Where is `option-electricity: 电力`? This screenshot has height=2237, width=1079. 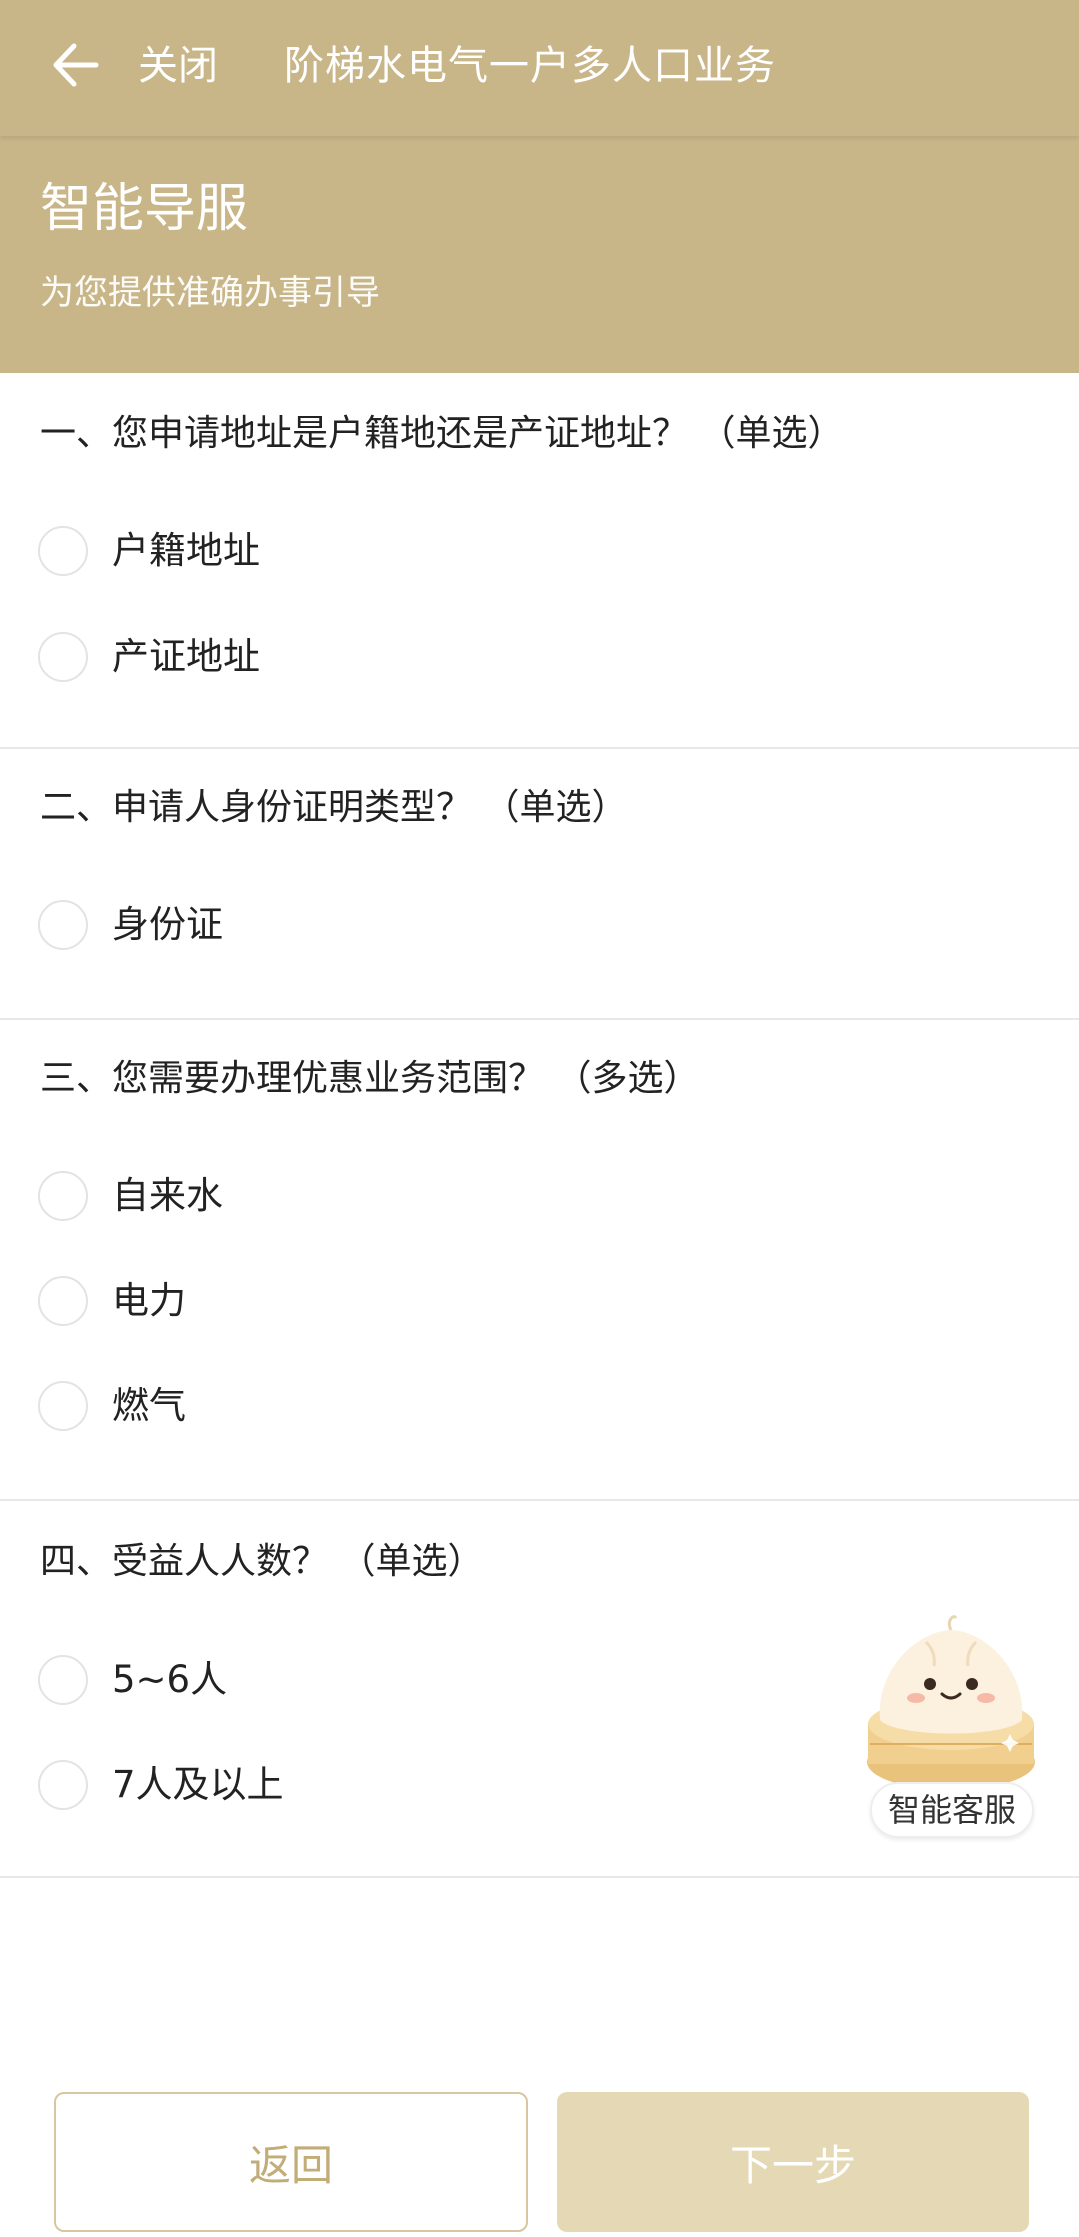
option-electricity: 电力 is located at coordinates (112, 1301).